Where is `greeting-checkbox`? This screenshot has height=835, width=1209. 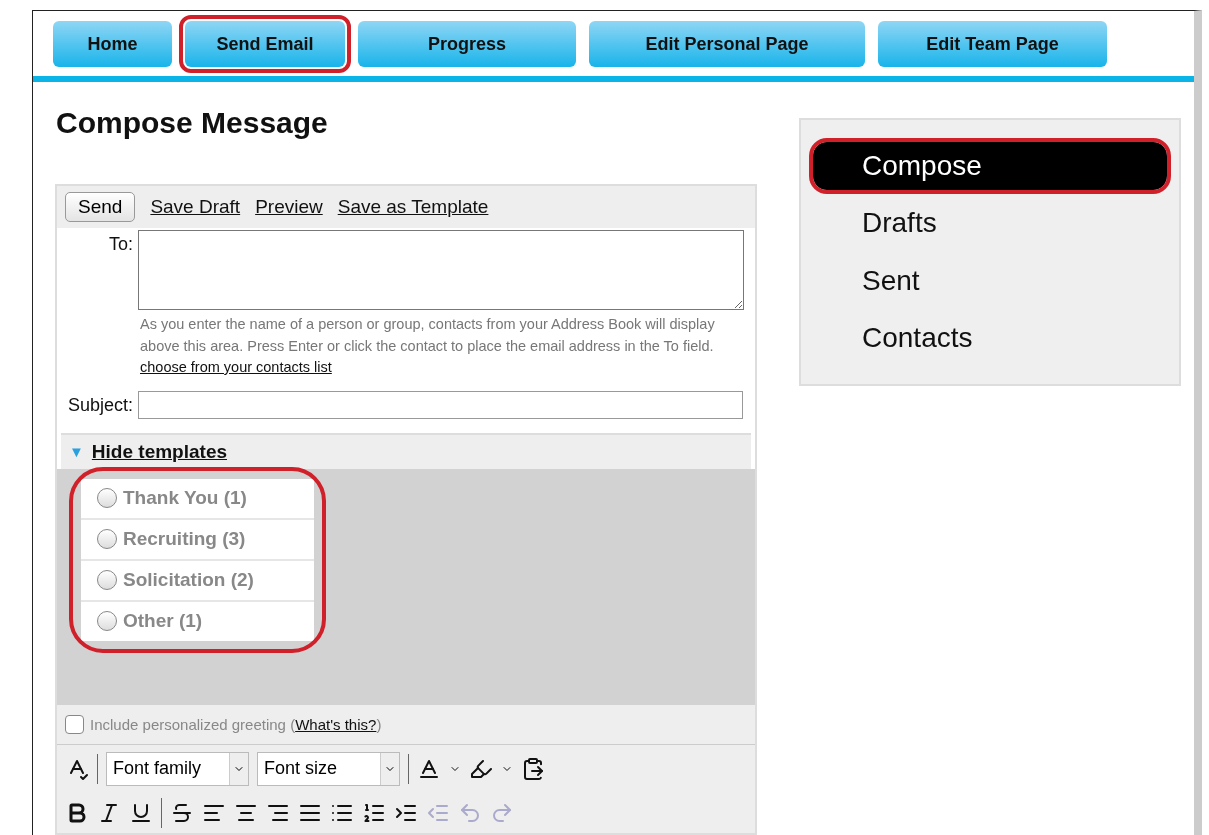 greeting-checkbox is located at coordinates (74, 724).